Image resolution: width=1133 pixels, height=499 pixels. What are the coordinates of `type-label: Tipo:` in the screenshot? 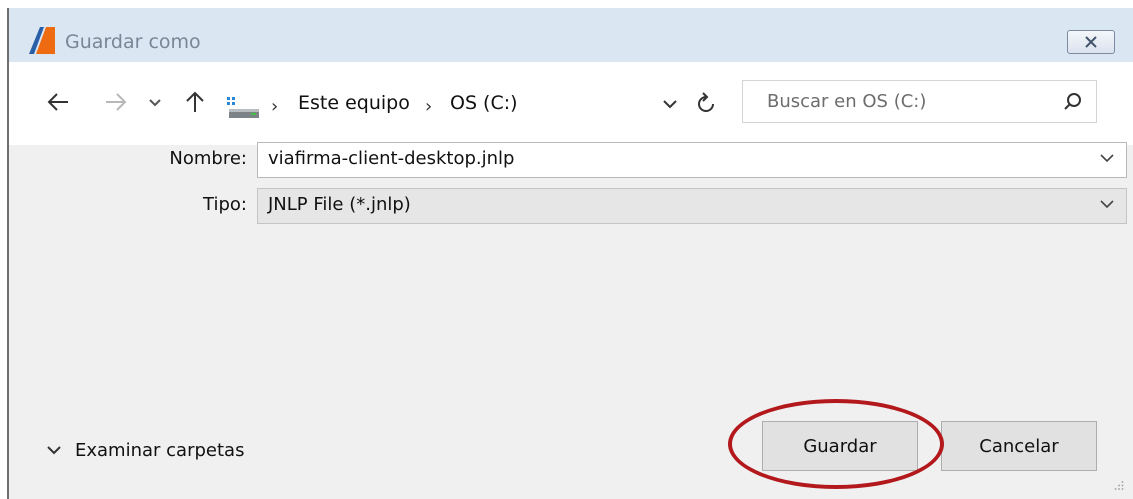 It's located at (225, 204).